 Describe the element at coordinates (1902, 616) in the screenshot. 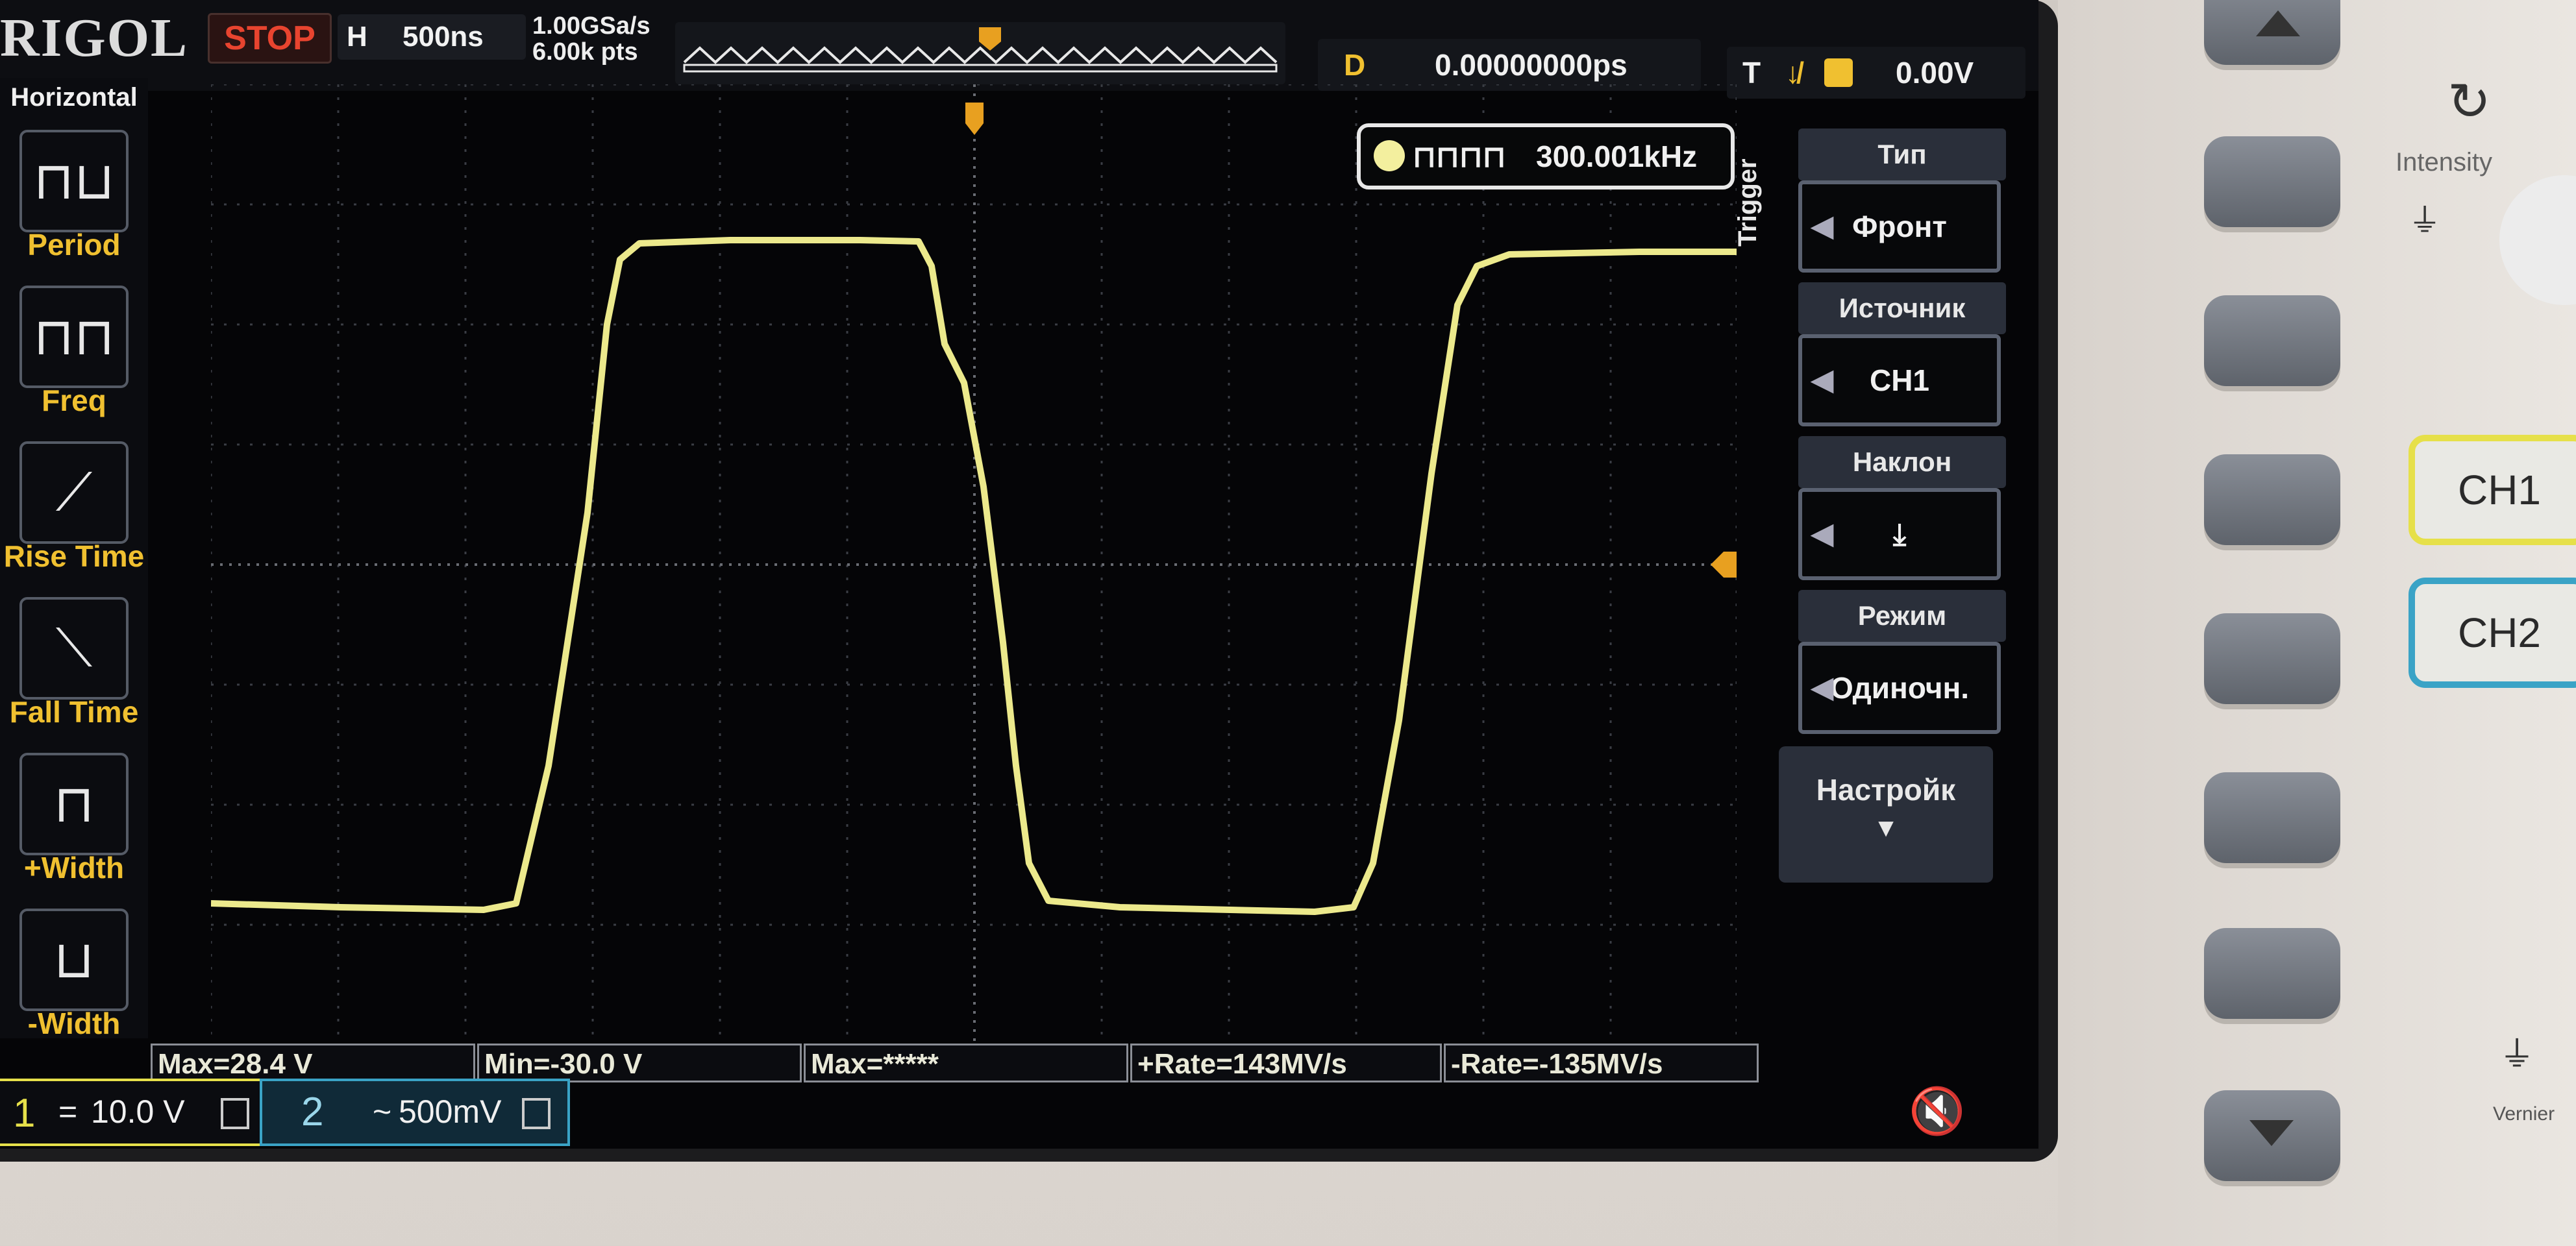

I see `trigger-mode-header: Режим` at that location.